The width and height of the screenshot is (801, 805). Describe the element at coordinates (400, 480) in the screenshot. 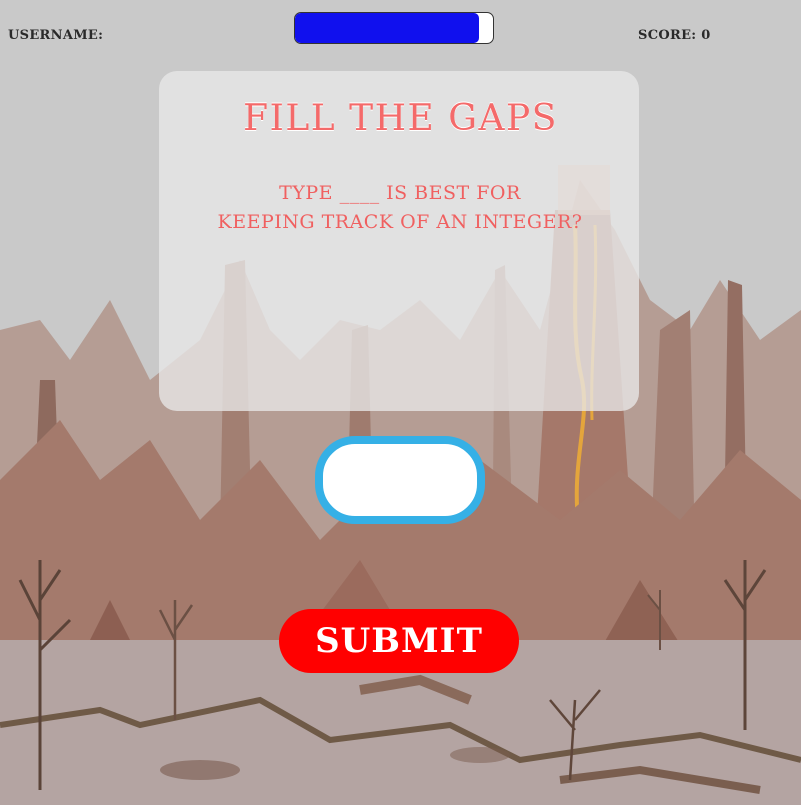

I see `answer-input` at that location.